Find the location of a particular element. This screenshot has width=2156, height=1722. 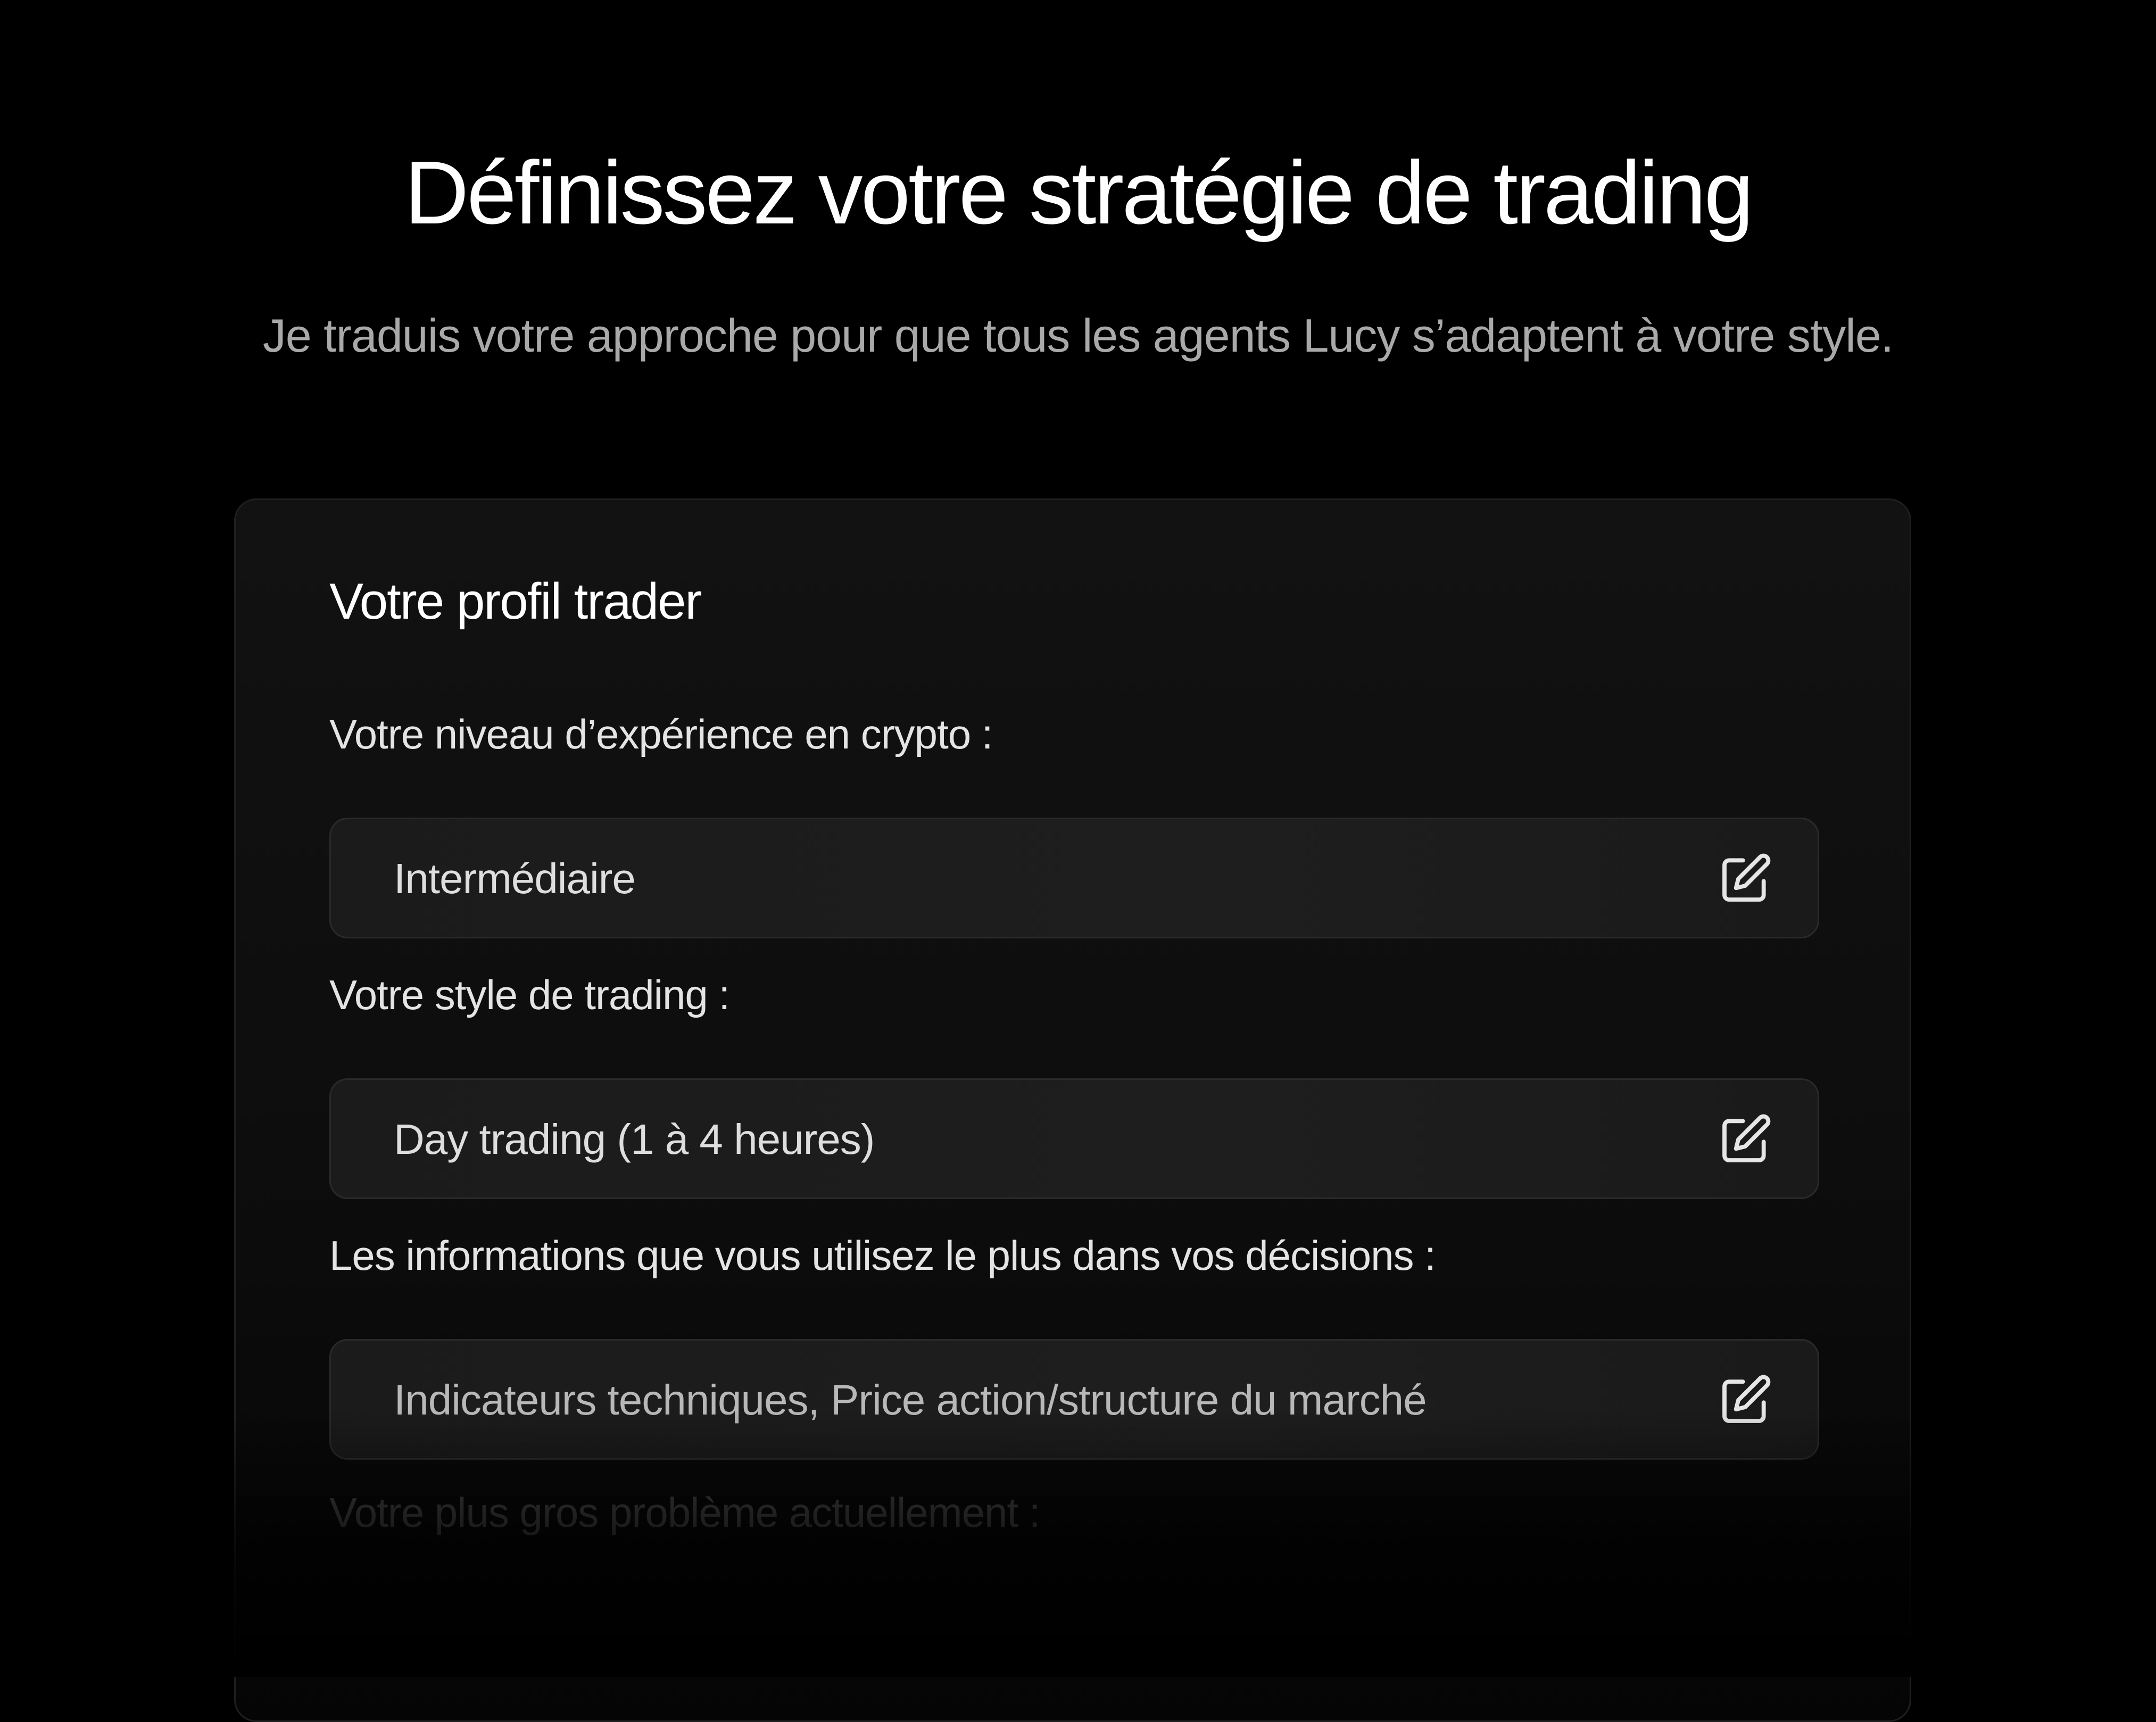

trading-style-edit-button is located at coordinates (1745, 1139).